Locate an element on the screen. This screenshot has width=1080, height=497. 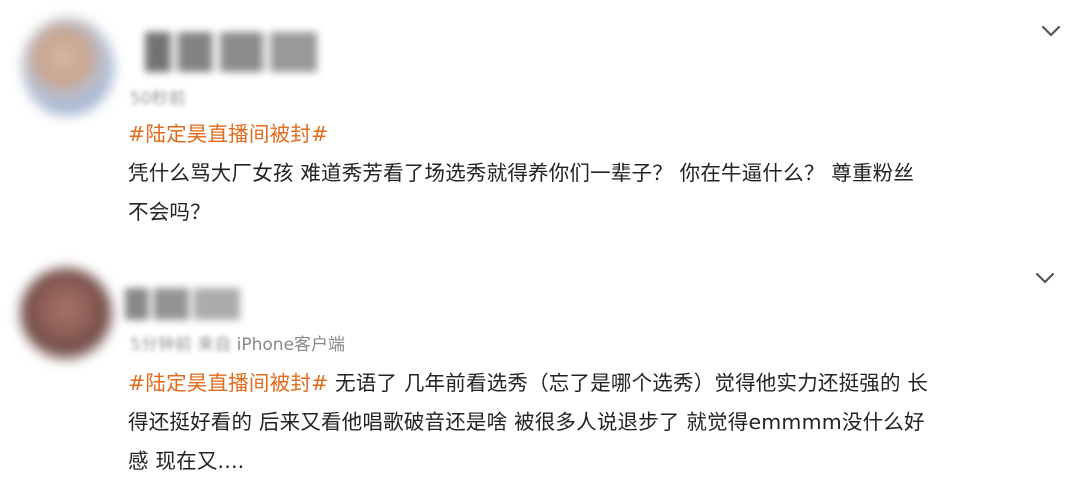
timestamp: 5分钟前 is located at coordinates (161, 345).